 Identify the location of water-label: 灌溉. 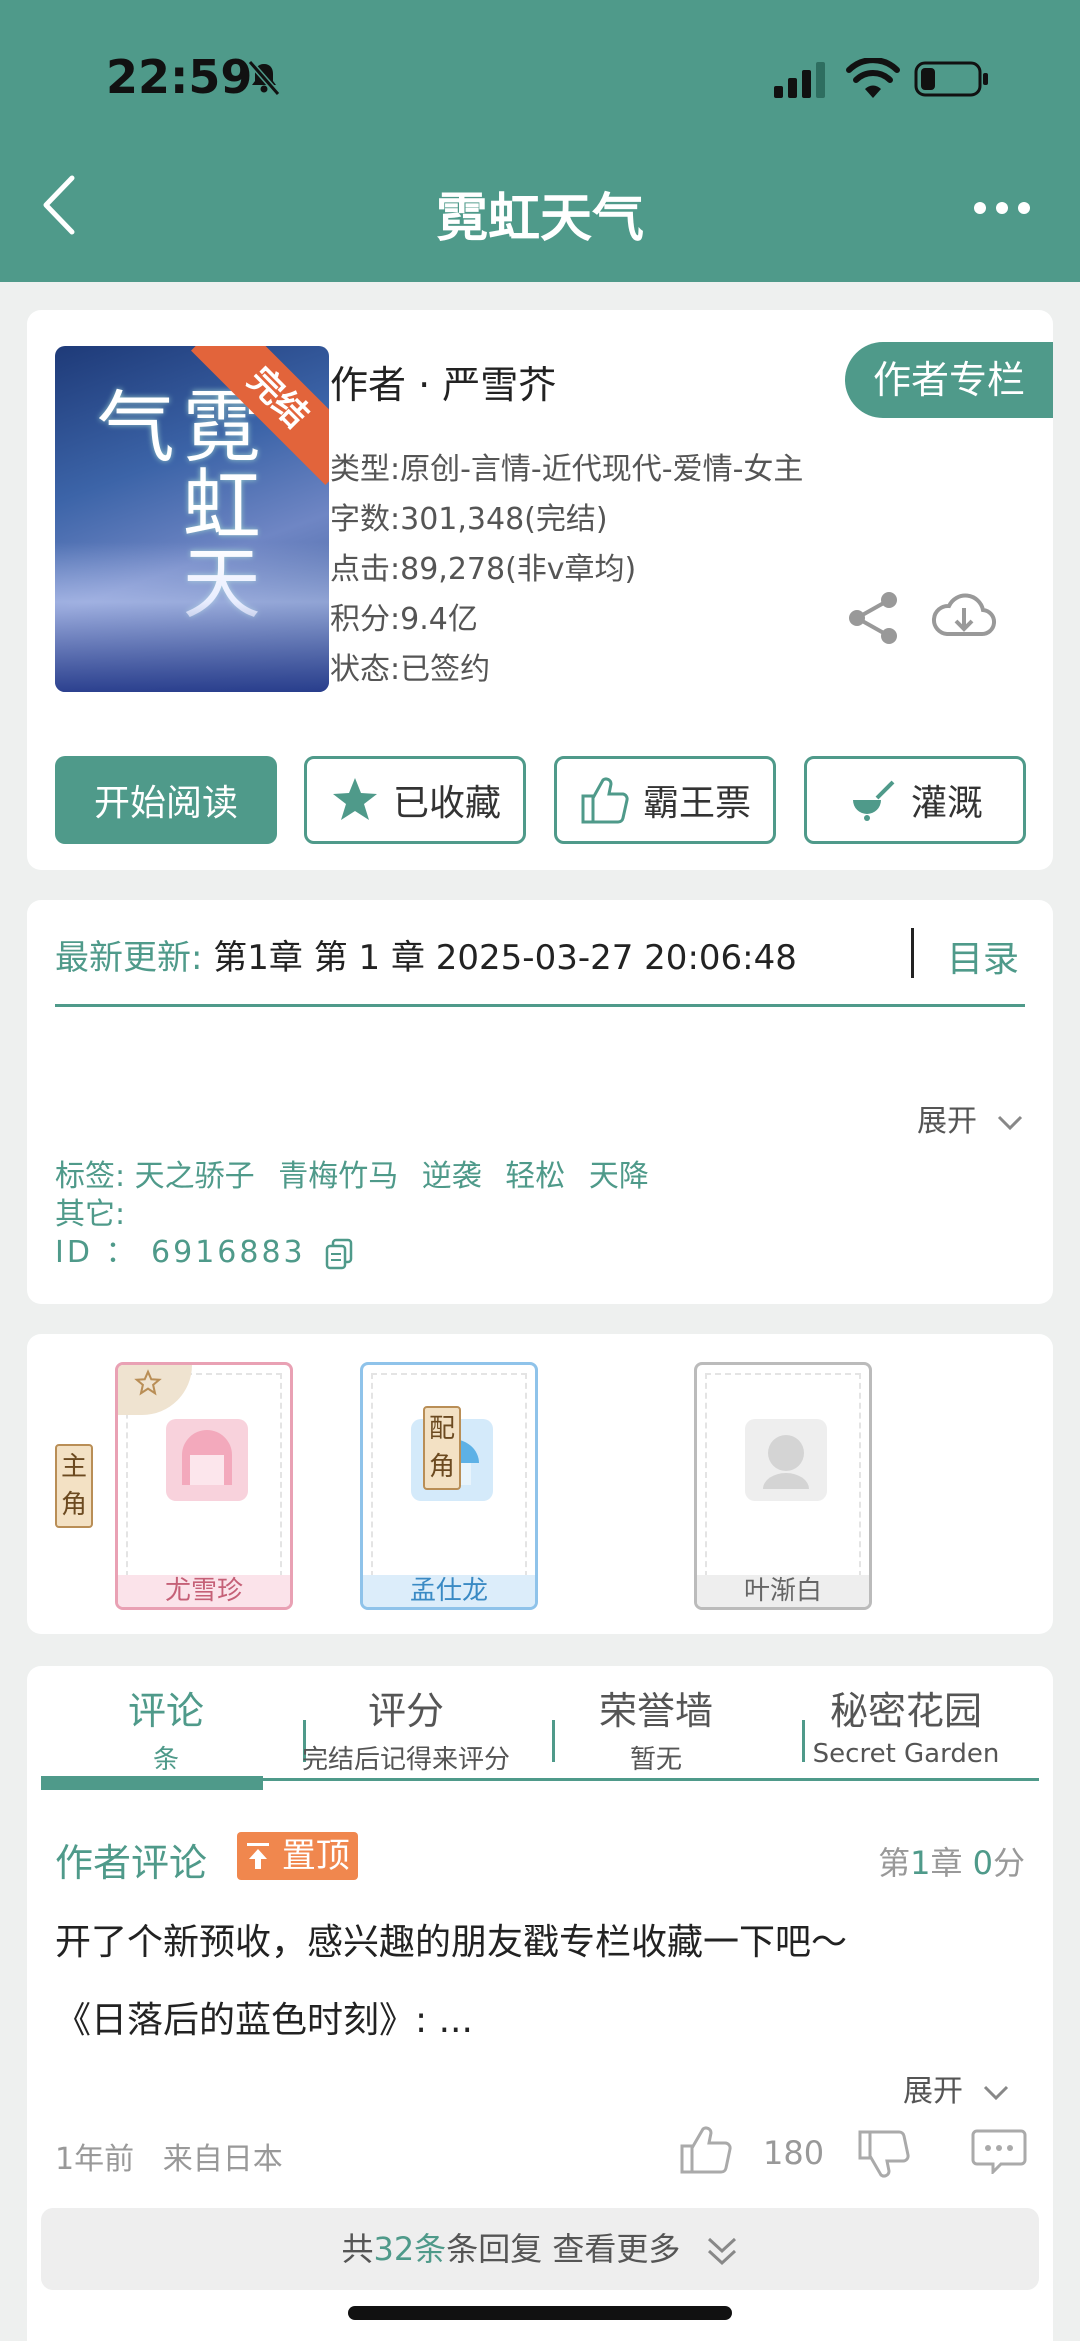
(946, 803).